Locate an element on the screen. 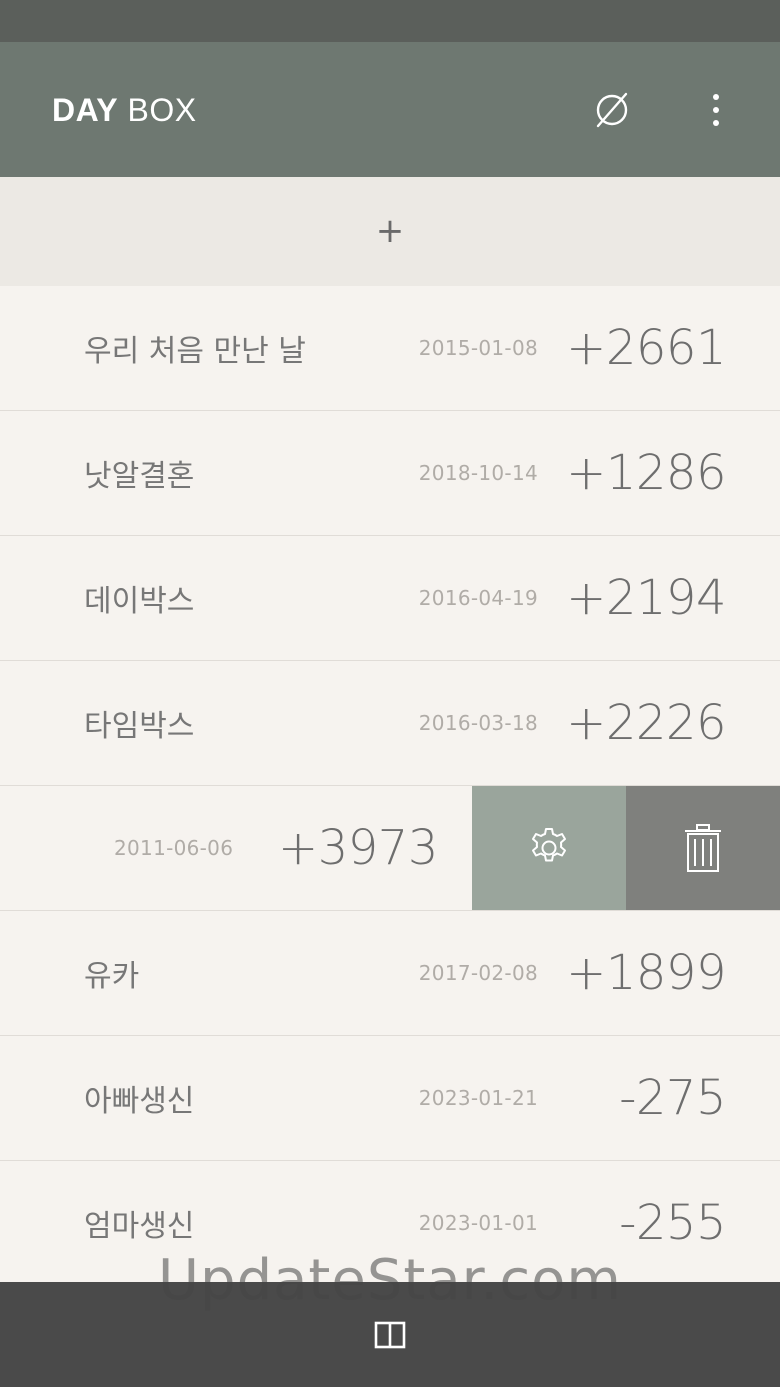 The image size is (780, 1387). event-day-count: +2226 is located at coordinates (646, 723).